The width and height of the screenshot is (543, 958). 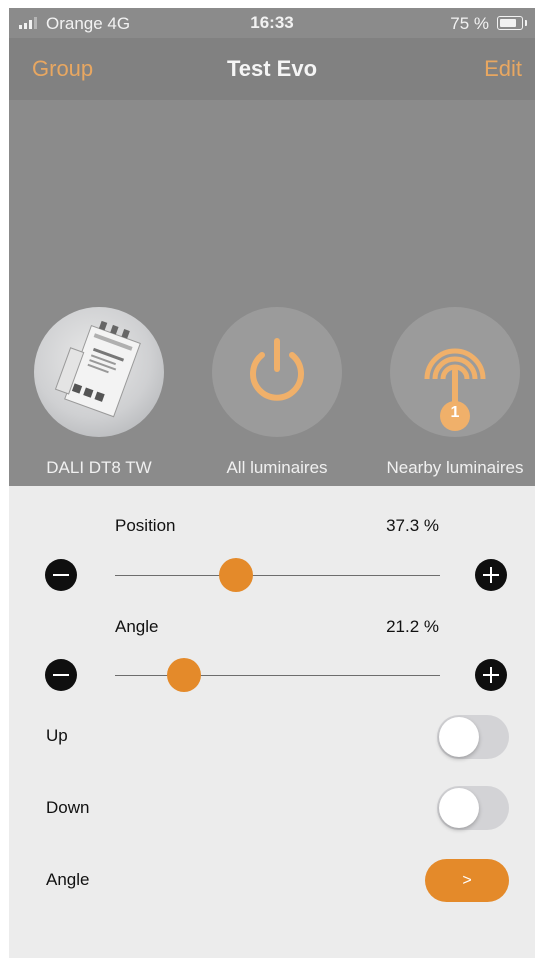 What do you see at coordinates (68, 807) in the screenshot?
I see `down-label: Down` at bounding box center [68, 807].